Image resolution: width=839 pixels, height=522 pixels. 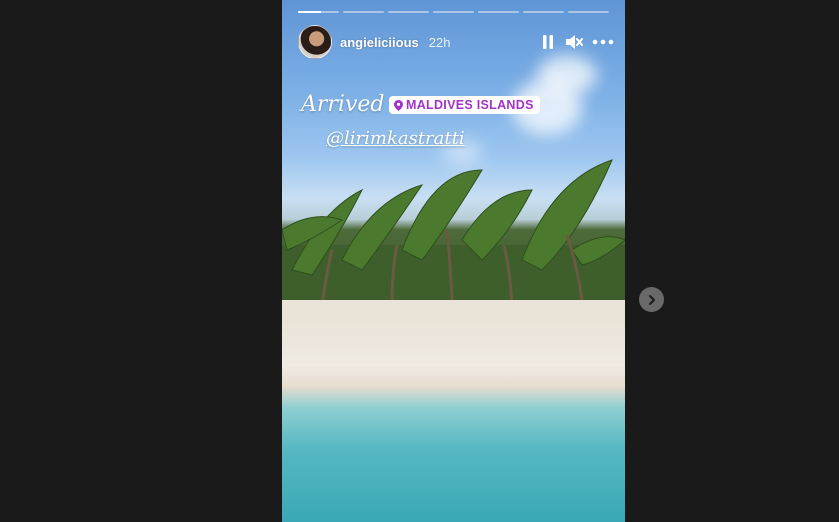 I want to click on chevron-right-icon, so click(x=651, y=299).